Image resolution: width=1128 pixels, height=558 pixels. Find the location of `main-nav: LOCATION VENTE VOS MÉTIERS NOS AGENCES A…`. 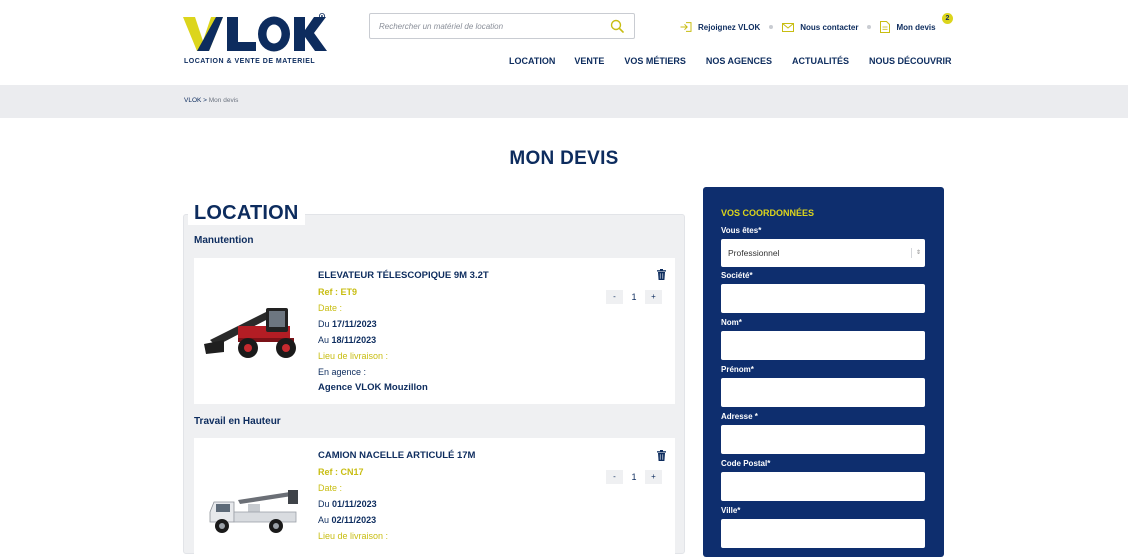

main-nav: LOCATION VENTE VOS MÉTIERS NOS AGENCES A… is located at coordinates (730, 61).